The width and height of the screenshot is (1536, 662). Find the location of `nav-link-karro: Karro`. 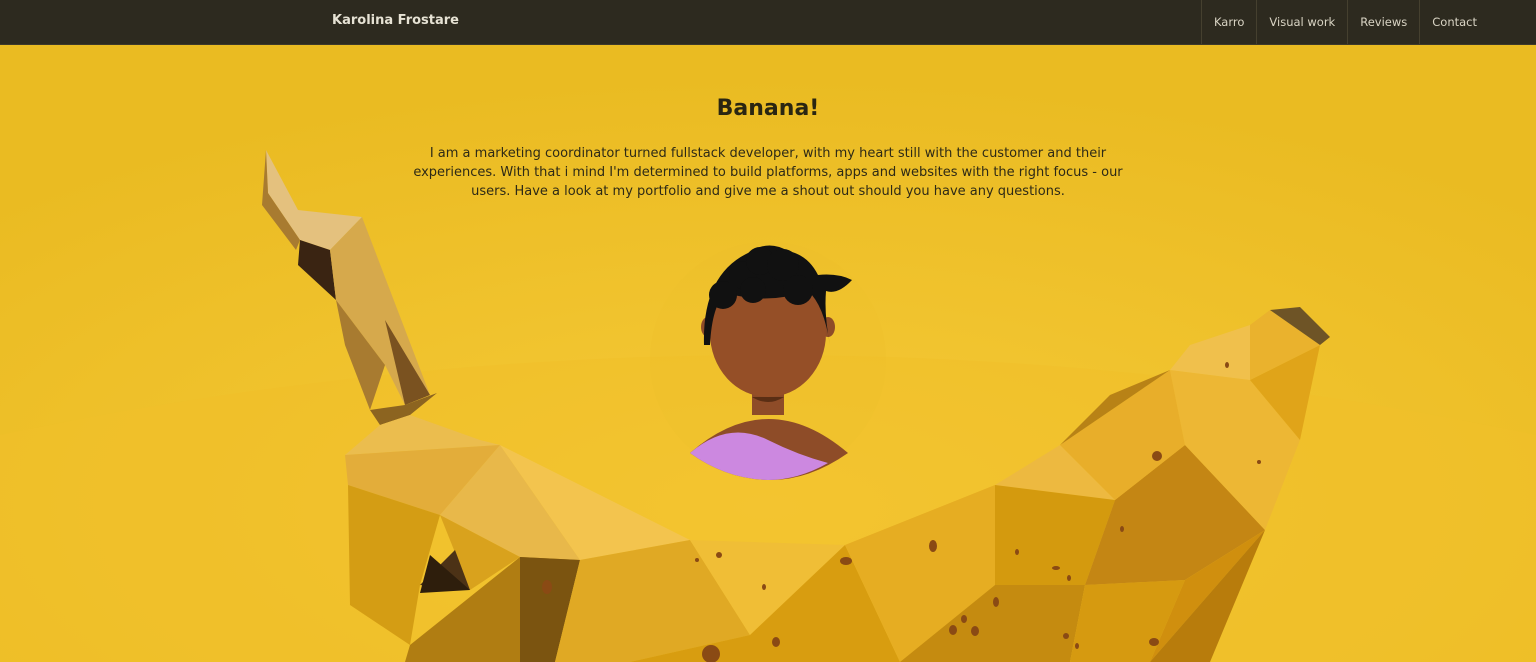

nav-link-karro: Karro is located at coordinates (1228, 22).